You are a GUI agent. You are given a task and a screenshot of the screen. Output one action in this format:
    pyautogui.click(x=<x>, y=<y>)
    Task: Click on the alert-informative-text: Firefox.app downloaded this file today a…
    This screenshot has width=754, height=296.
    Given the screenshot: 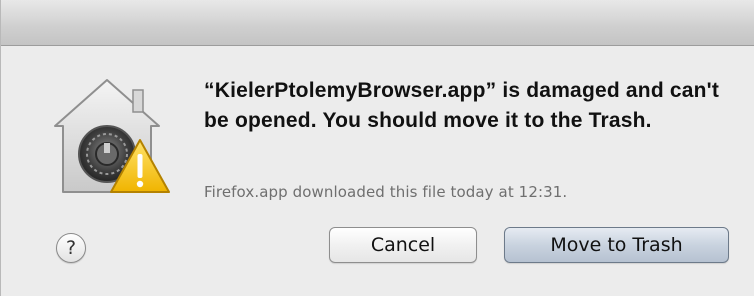 What is the action you would take?
    pyautogui.click(x=386, y=192)
    